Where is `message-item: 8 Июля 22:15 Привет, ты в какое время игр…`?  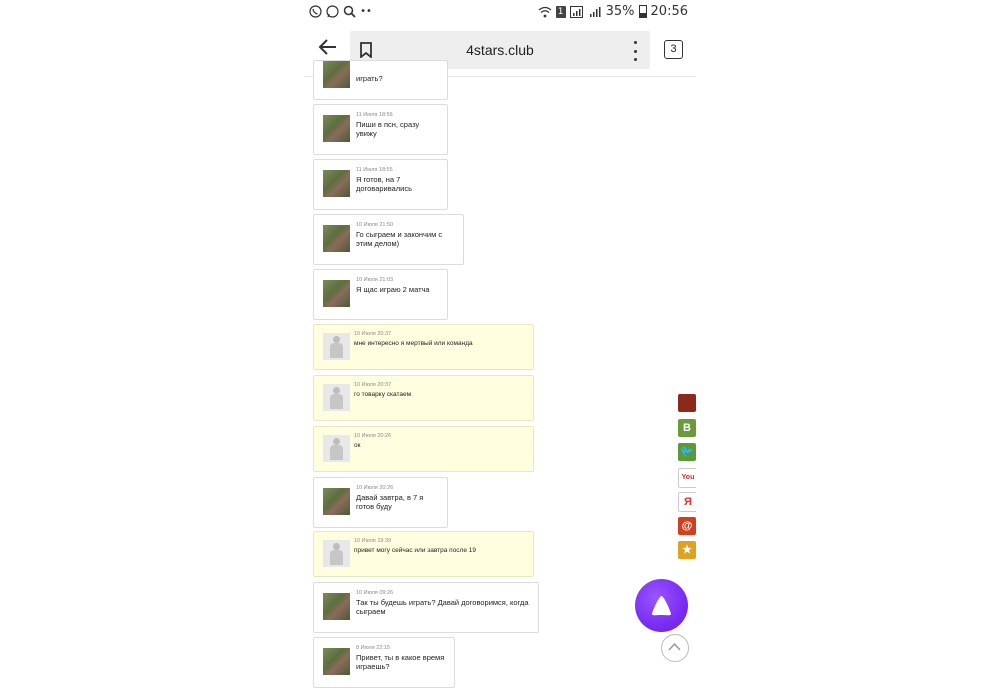
message-item: 8 Июля 22:15 Привет, ты в какое время игр… is located at coordinates (384, 662).